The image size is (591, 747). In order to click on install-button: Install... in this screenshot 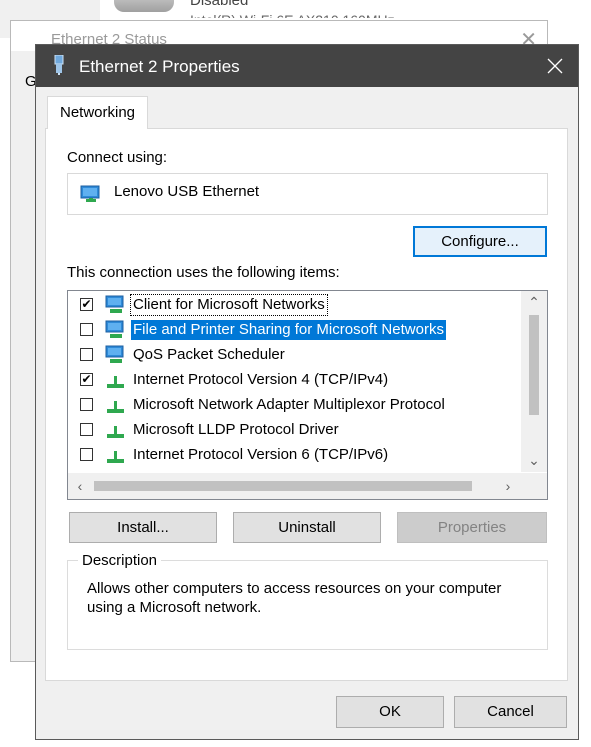, I will do `click(143, 527)`.